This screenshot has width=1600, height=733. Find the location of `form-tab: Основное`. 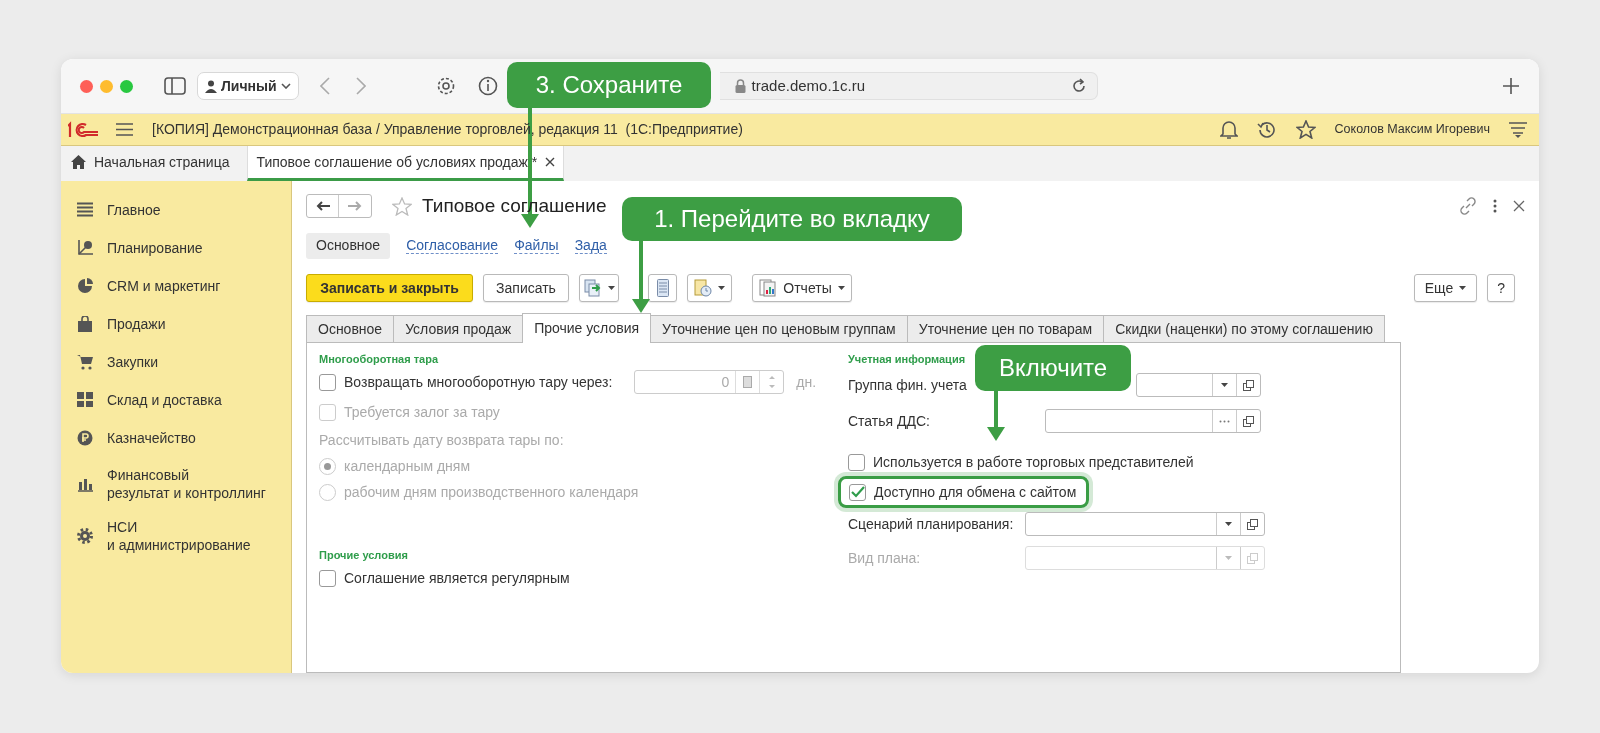

form-tab: Основное is located at coordinates (350, 328).